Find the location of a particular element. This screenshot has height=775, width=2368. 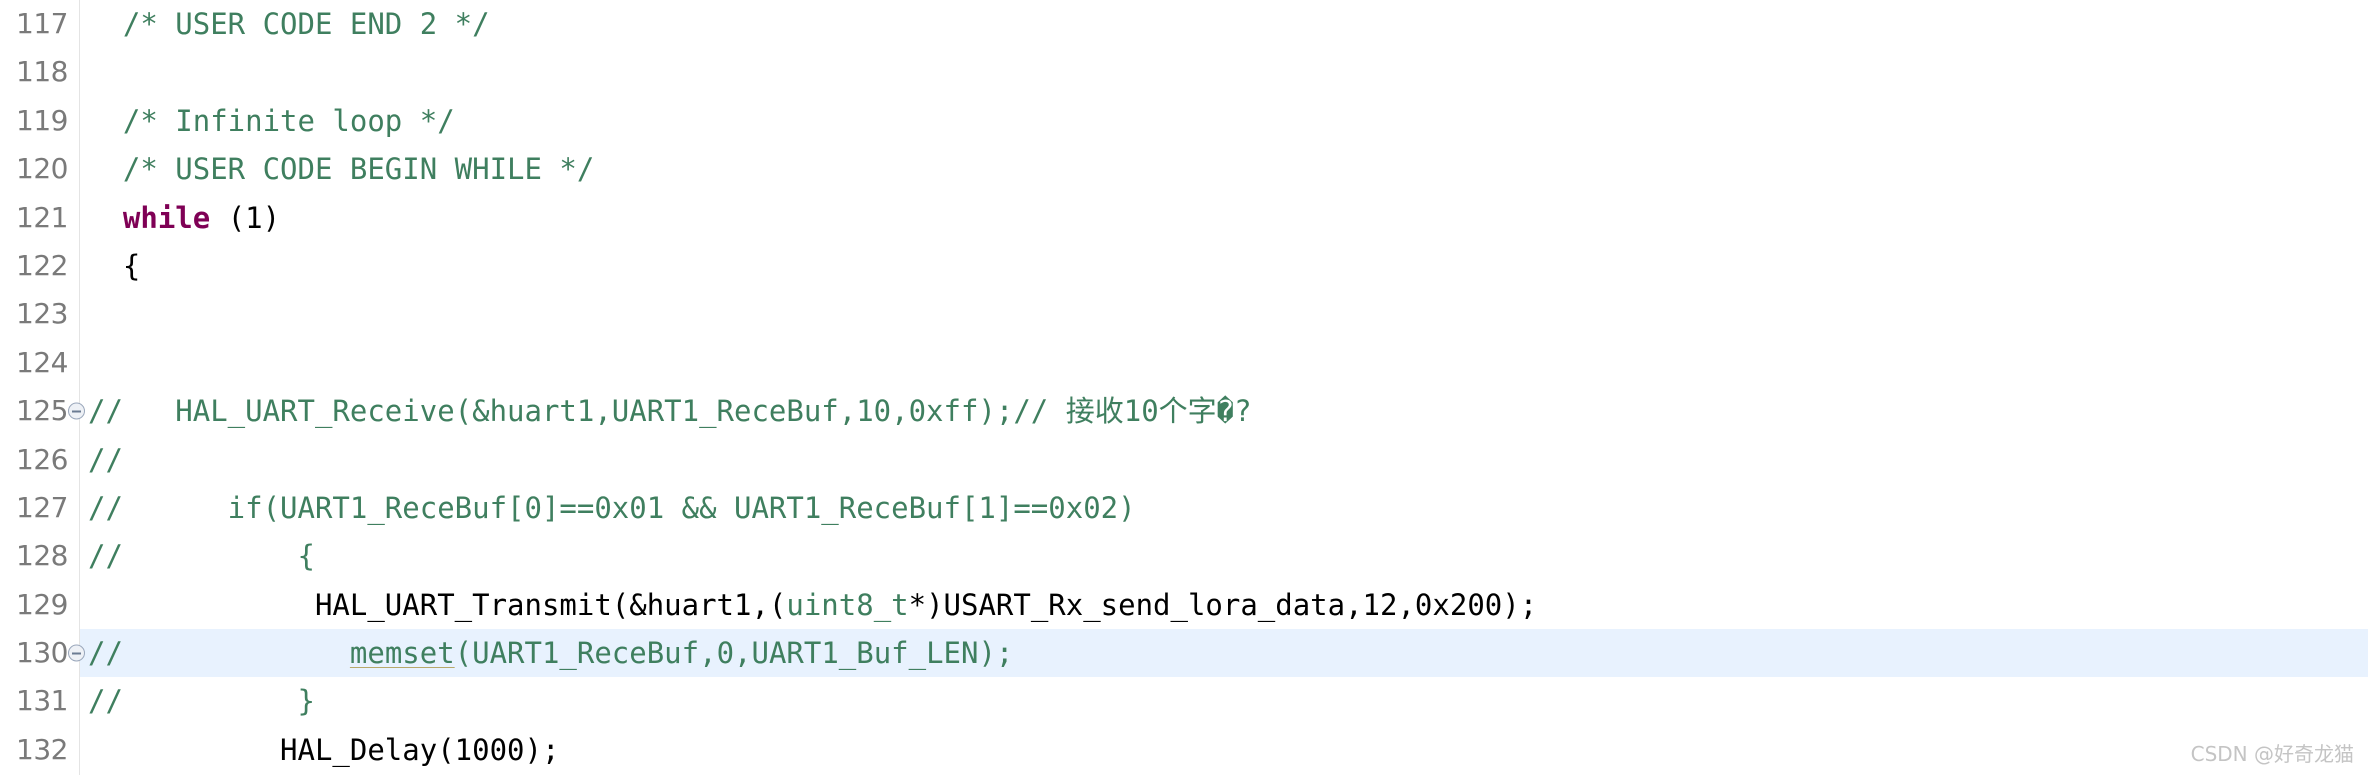

code-line: 119 /* Infinite loop */ is located at coordinates (1184, 121).